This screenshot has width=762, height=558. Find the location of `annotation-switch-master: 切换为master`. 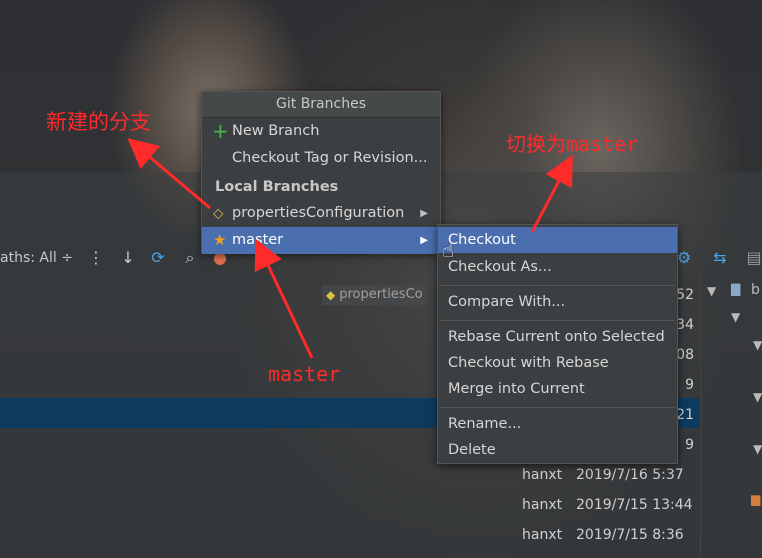

annotation-switch-master: 切换为master is located at coordinates (572, 142).